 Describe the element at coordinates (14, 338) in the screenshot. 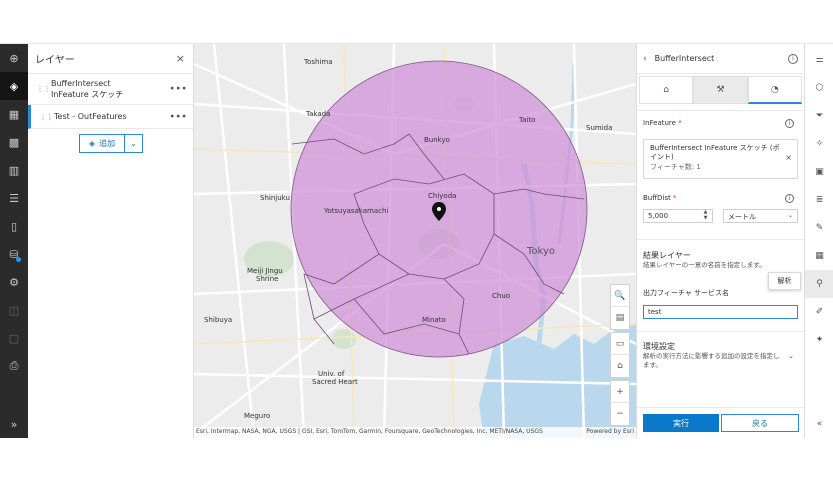

I see `disabled-tool2-icon: ▢` at that location.